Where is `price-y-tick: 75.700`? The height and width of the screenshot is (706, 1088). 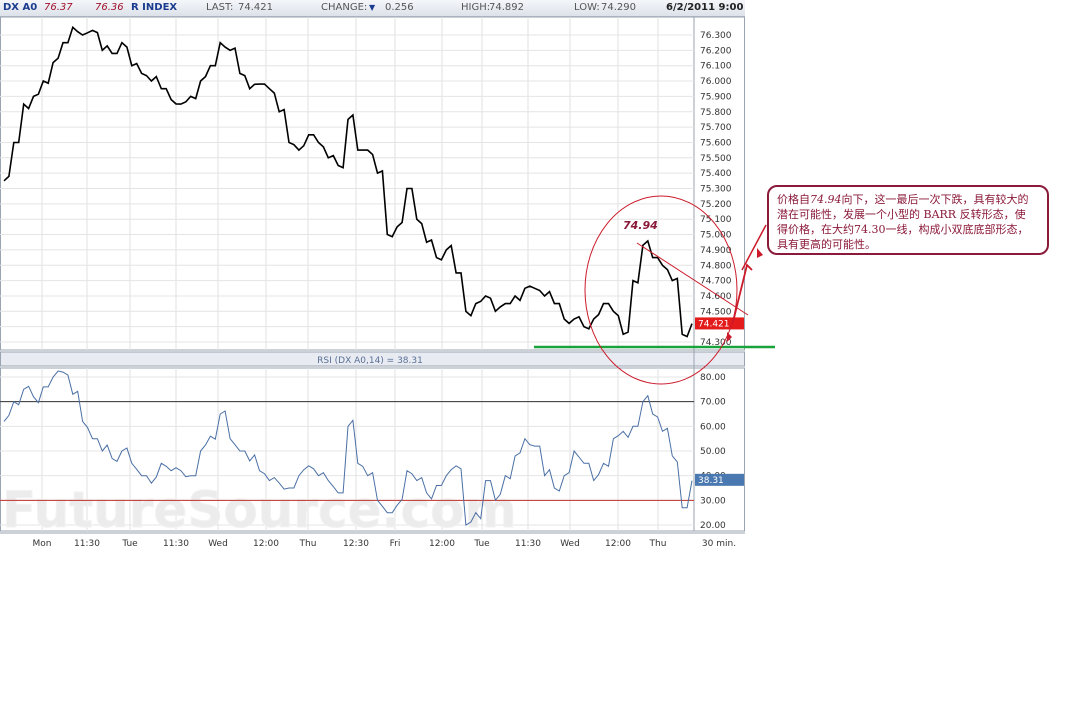
price-y-tick: 75.700 is located at coordinates (716, 128).